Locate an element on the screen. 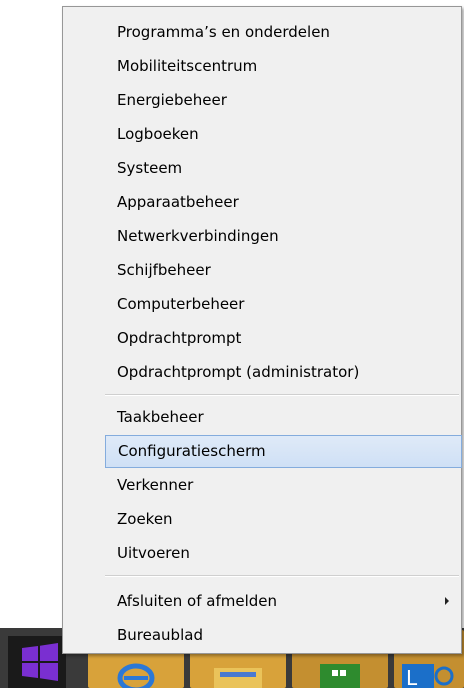 The width and height of the screenshot is (464, 692). menu-item-disk-management: Schijfbeheer is located at coordinates (282, 270).